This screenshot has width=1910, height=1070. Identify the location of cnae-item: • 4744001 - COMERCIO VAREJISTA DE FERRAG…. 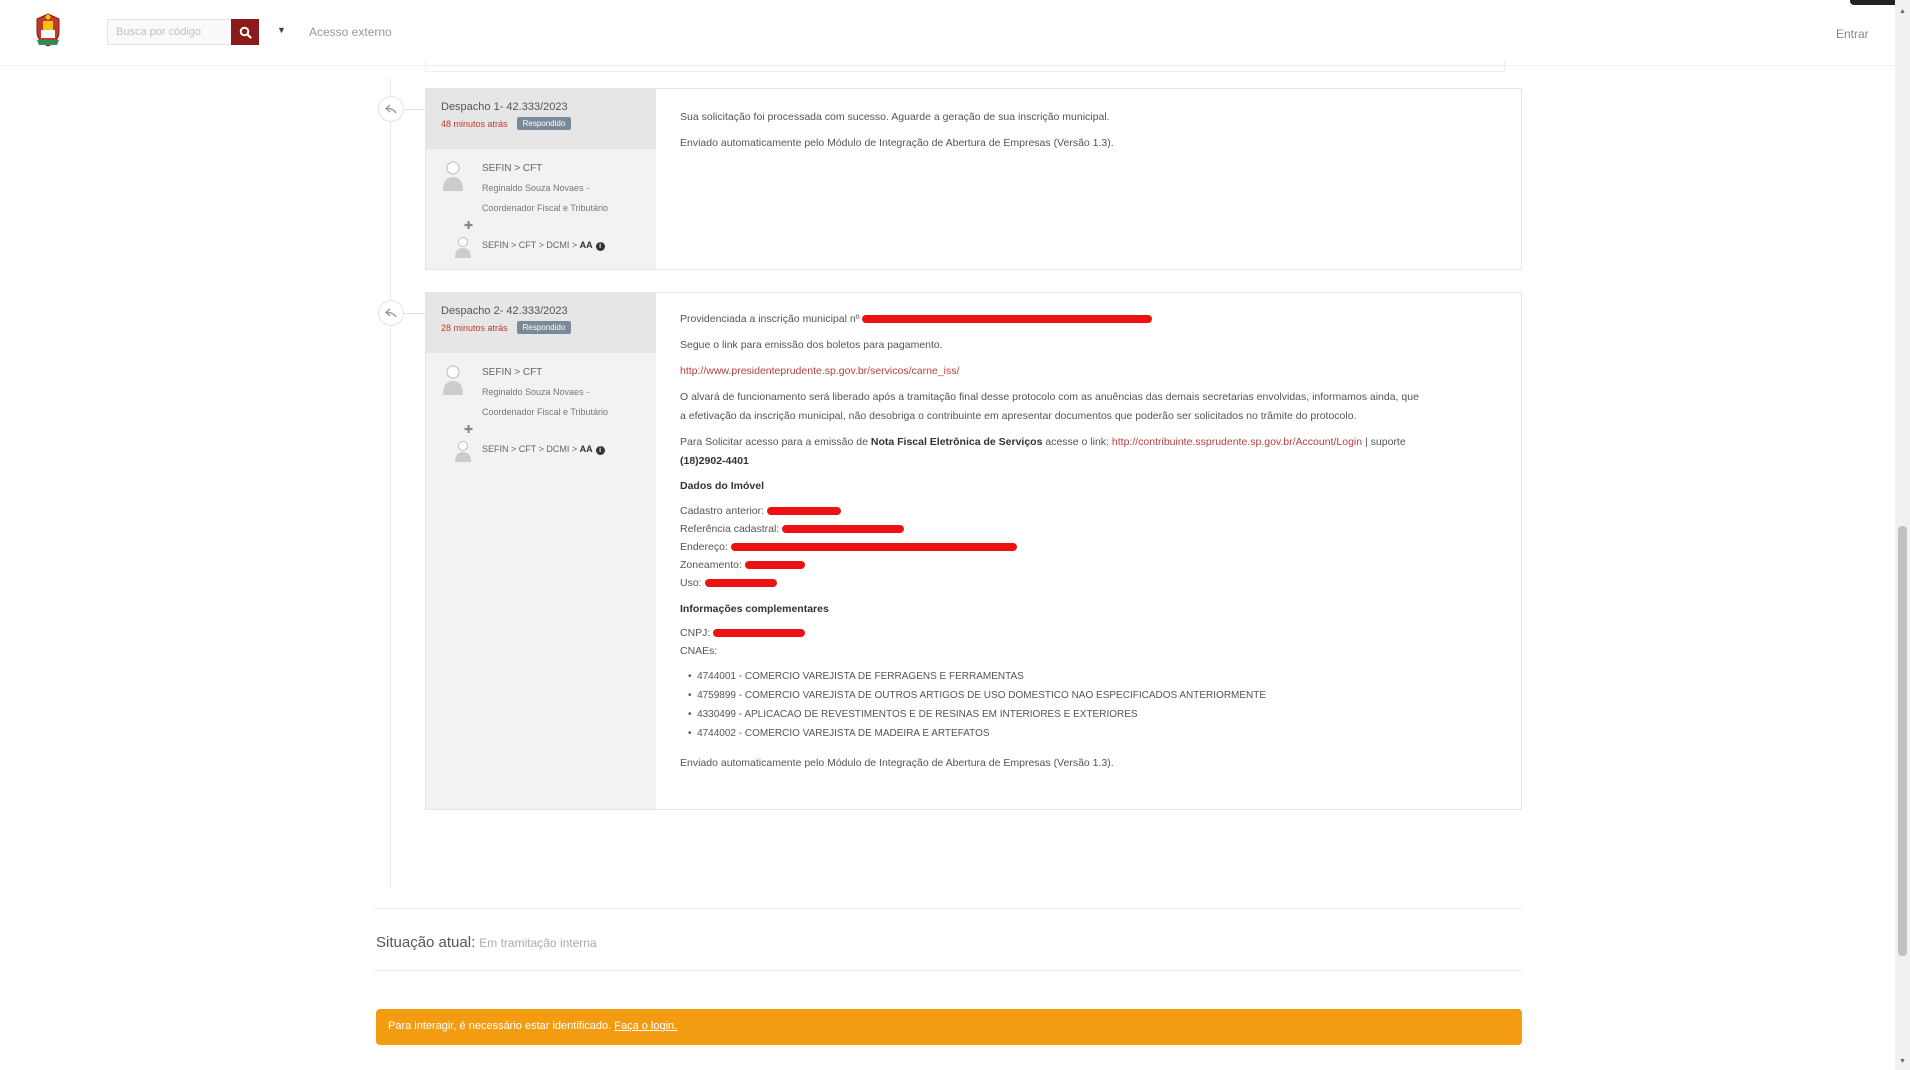
(856, 676).